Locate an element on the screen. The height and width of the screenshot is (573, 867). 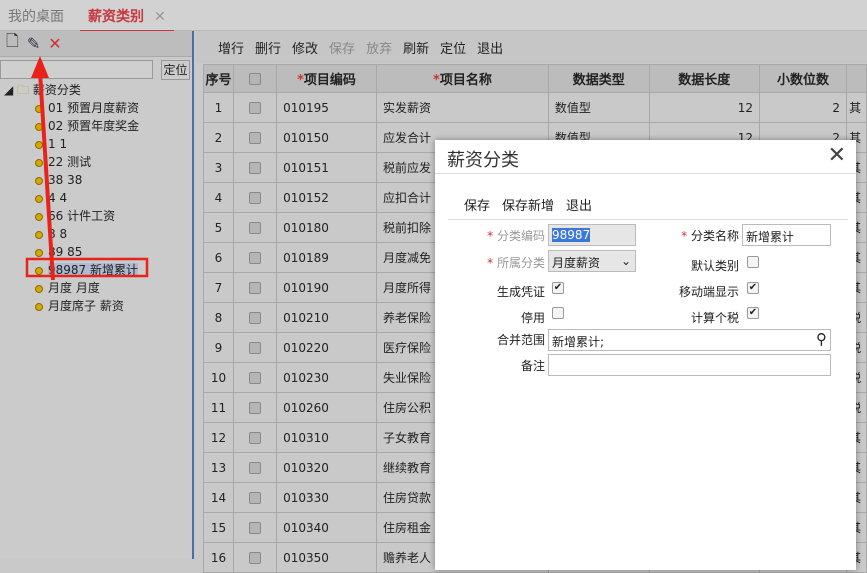
arrow-shaft is located at coordinates (46, 176).